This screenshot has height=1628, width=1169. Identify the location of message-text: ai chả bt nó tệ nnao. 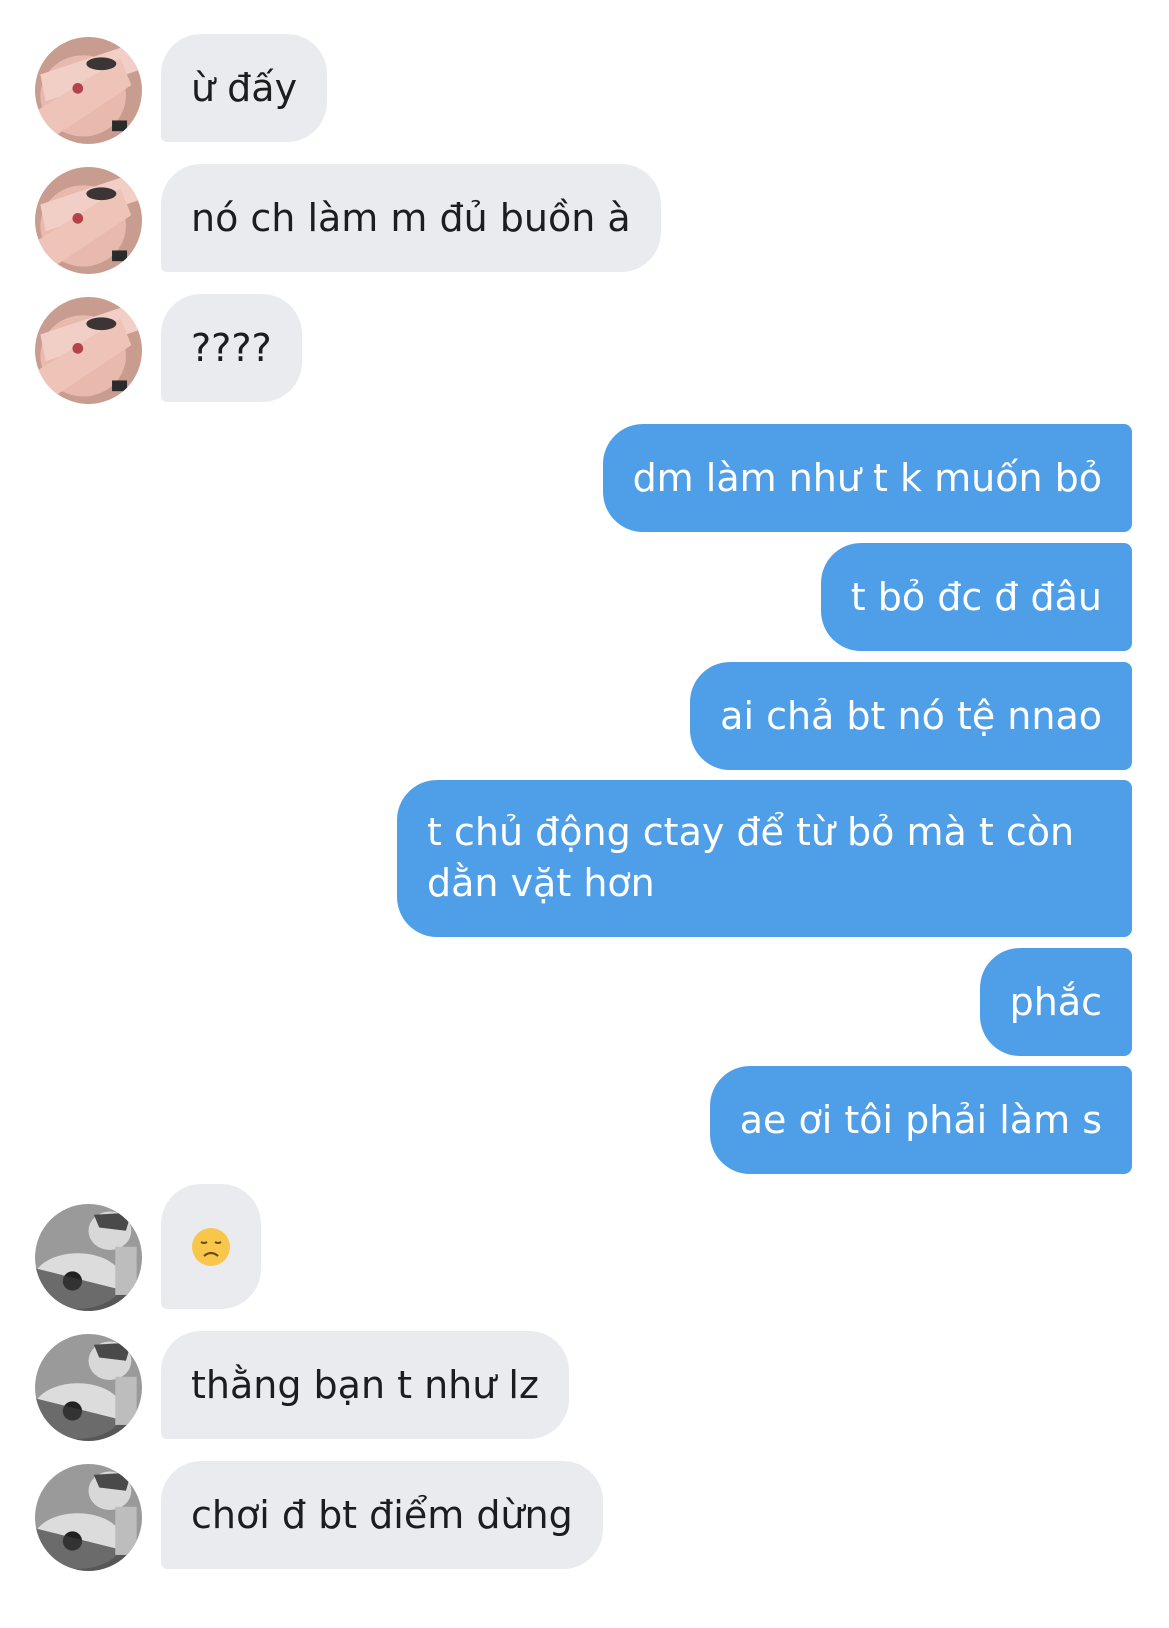
(911, 716).